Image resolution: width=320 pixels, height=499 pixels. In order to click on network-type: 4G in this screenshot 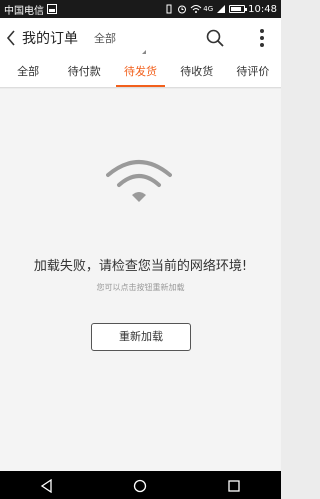, I will do `click(208, 9)`.